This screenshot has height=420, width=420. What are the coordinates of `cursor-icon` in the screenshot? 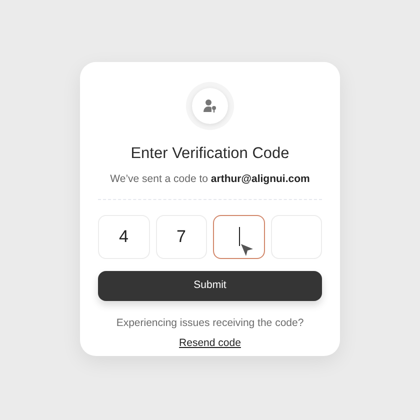 It's located at (247, 250).